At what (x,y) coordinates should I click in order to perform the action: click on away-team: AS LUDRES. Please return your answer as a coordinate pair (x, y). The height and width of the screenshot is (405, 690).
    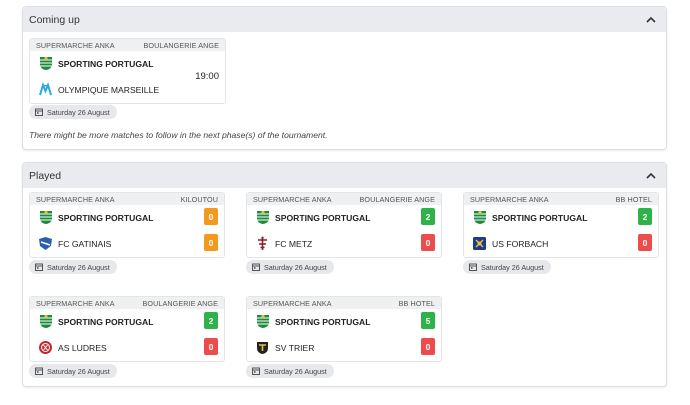
    Looking at the image, I should click on (72, 347).